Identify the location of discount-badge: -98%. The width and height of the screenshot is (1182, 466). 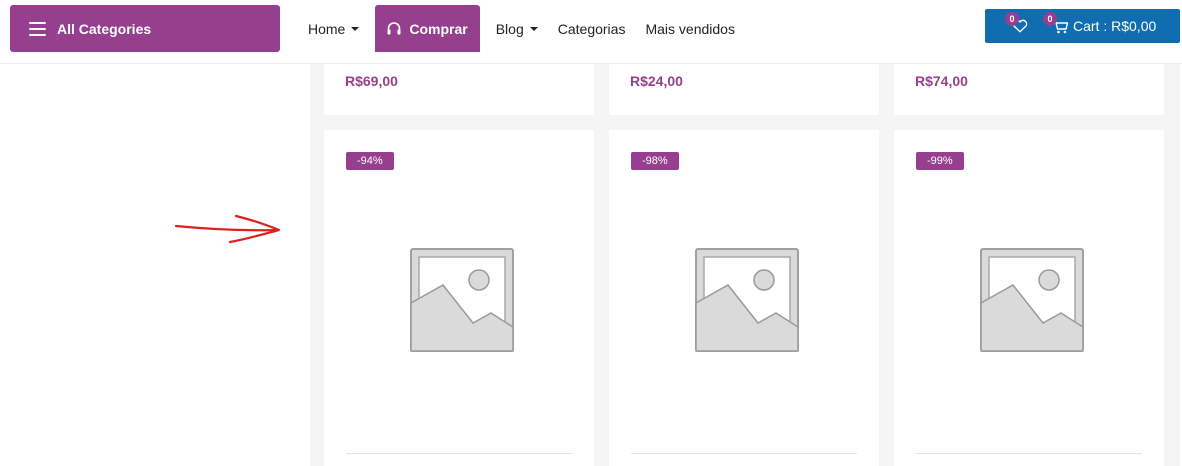
(655, 161).